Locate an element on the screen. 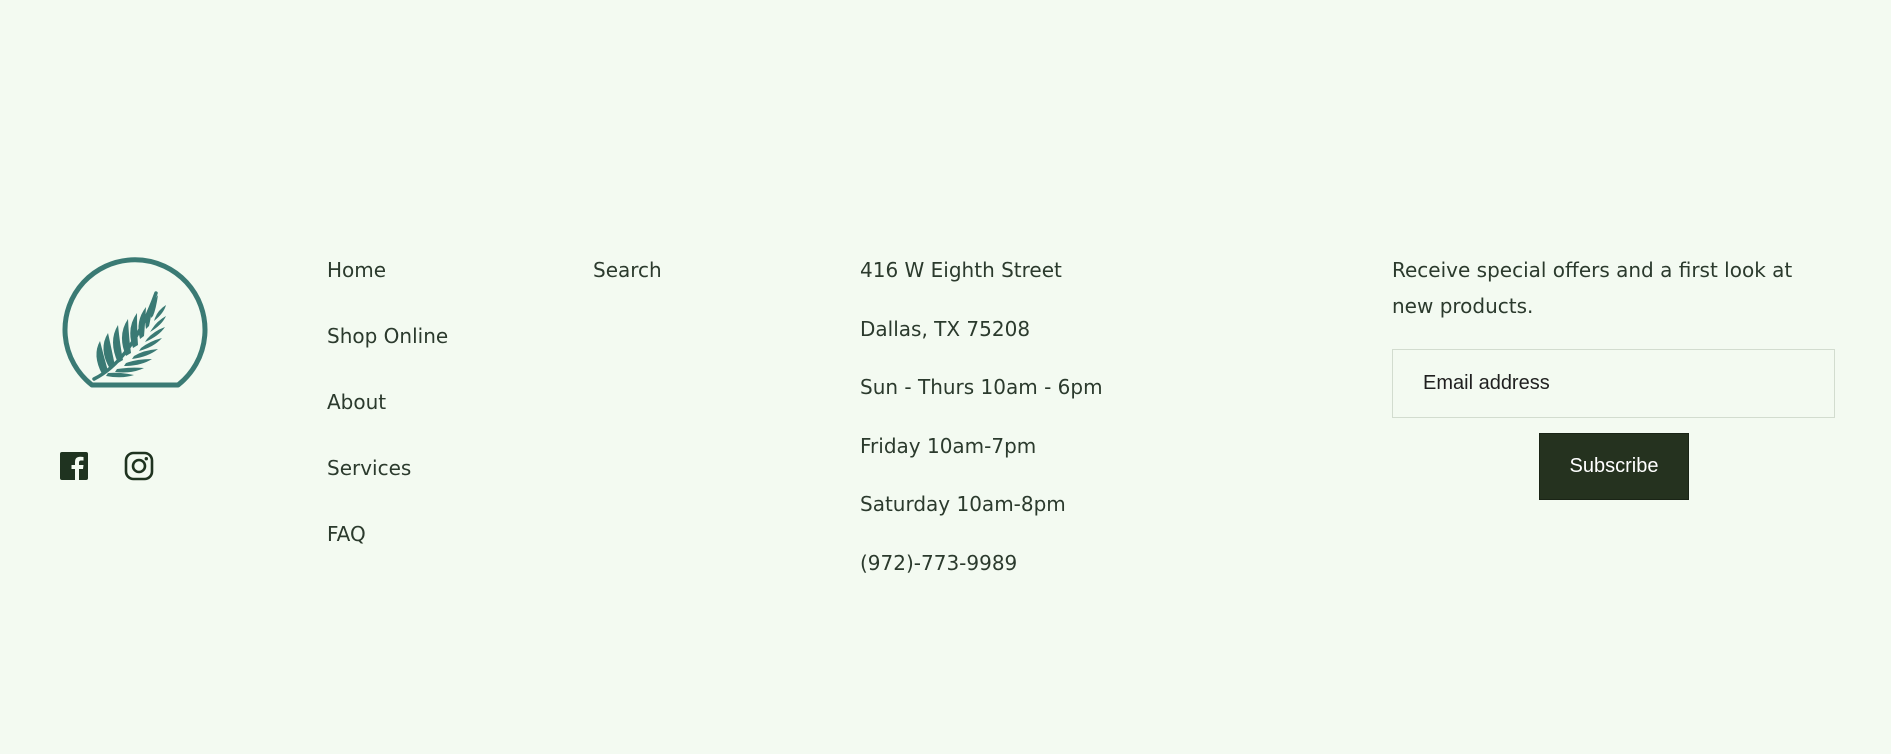 The width and height of the screenshot is (1891, 754). instagram-link is located at coordinates (139, 466).